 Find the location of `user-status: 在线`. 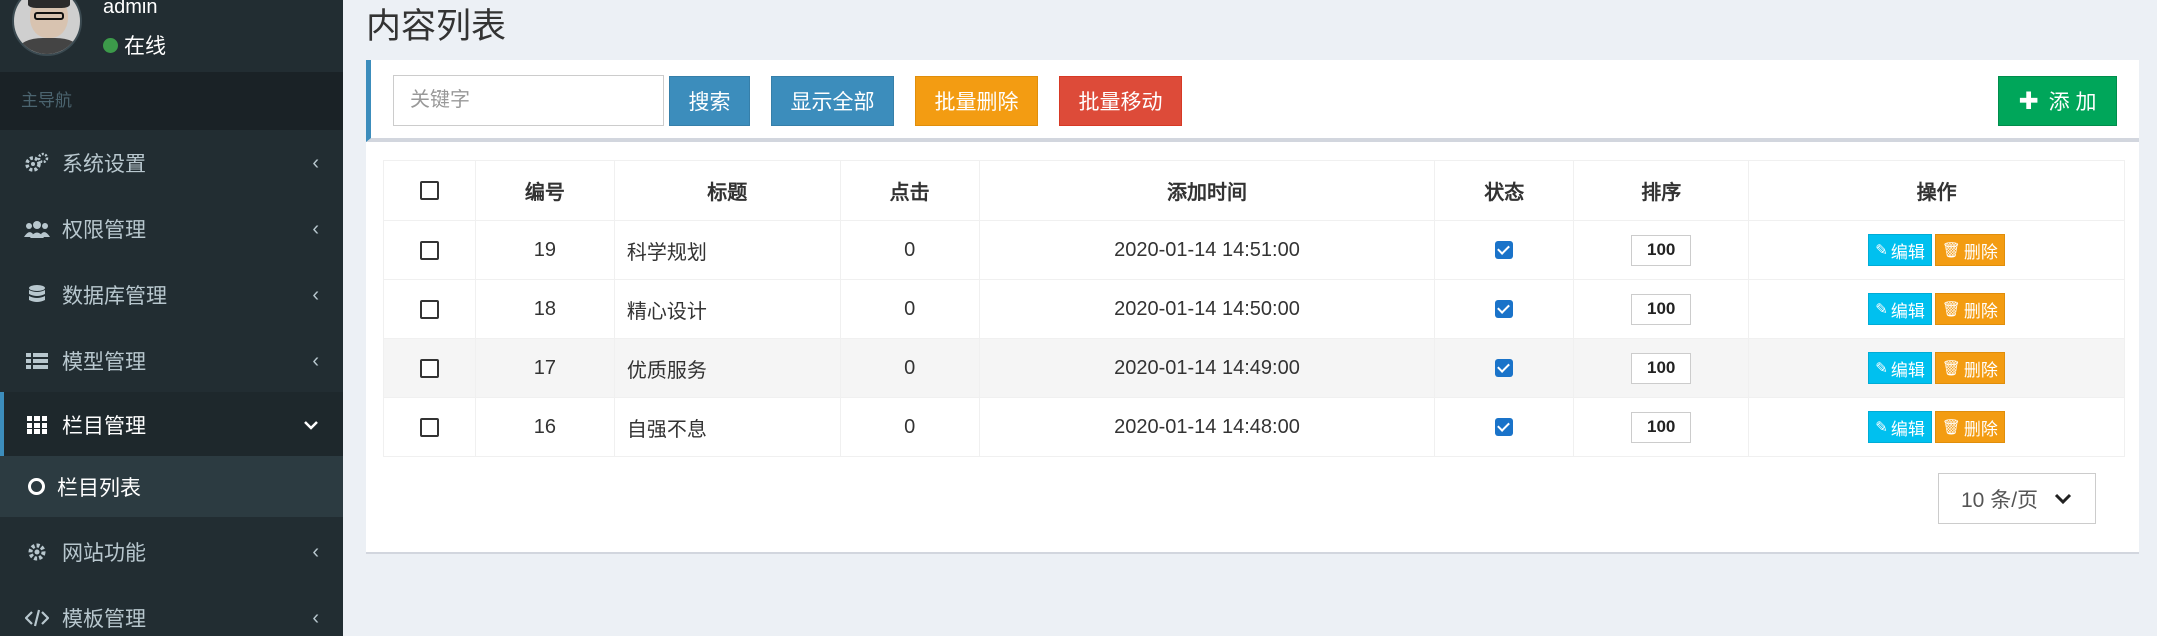

user-status: 在线 is located at coordinates (134, 45).